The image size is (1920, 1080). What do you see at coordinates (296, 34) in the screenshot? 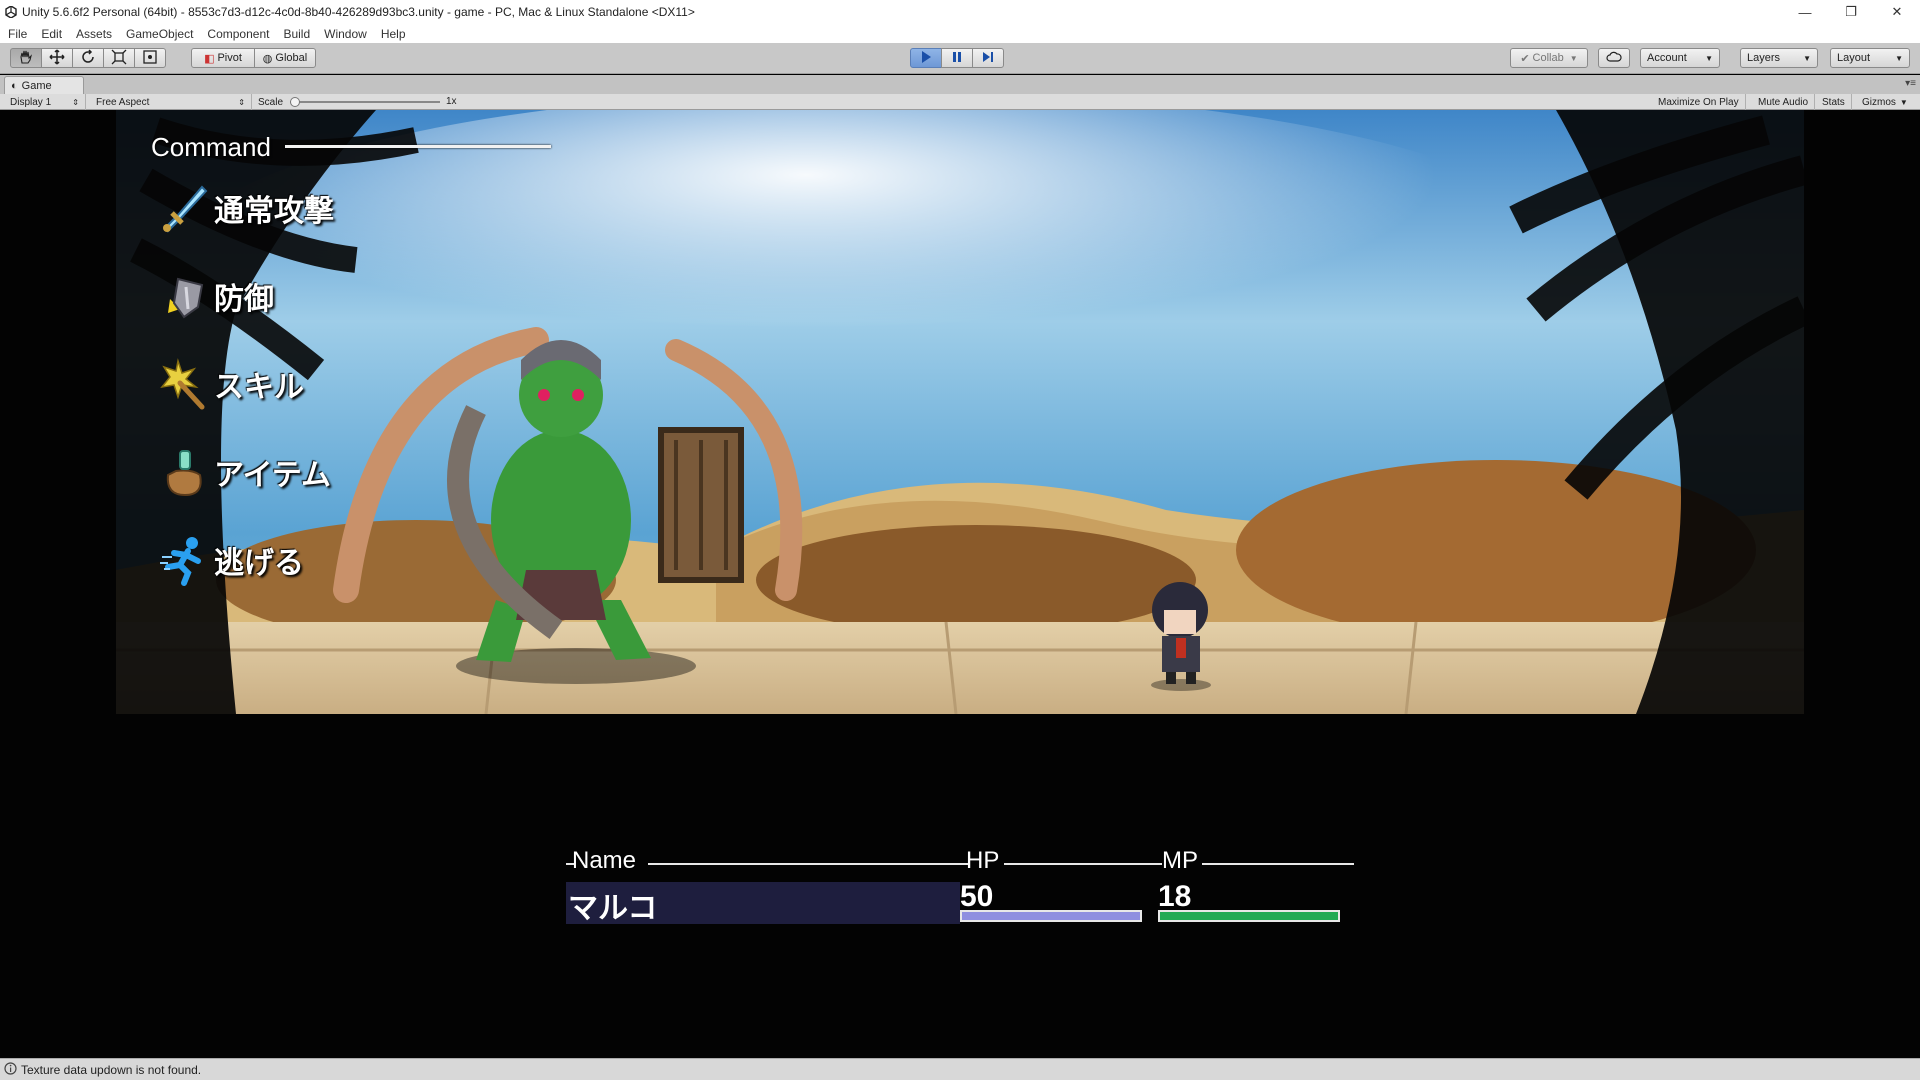
I see `menu-build: Build` at bounding box center [296, 34].